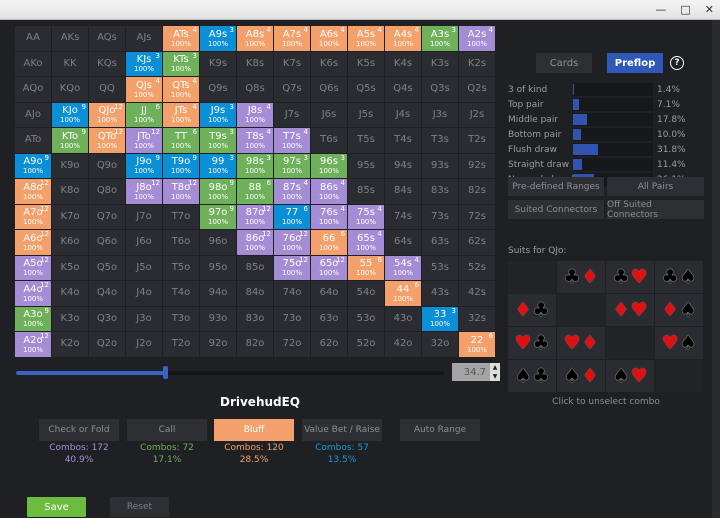 The image size is (720, 518). What do you see at coordinates (70, 216) in the screenshot?
I see `hand-cell: K7o` at bounding box center [70, 216].